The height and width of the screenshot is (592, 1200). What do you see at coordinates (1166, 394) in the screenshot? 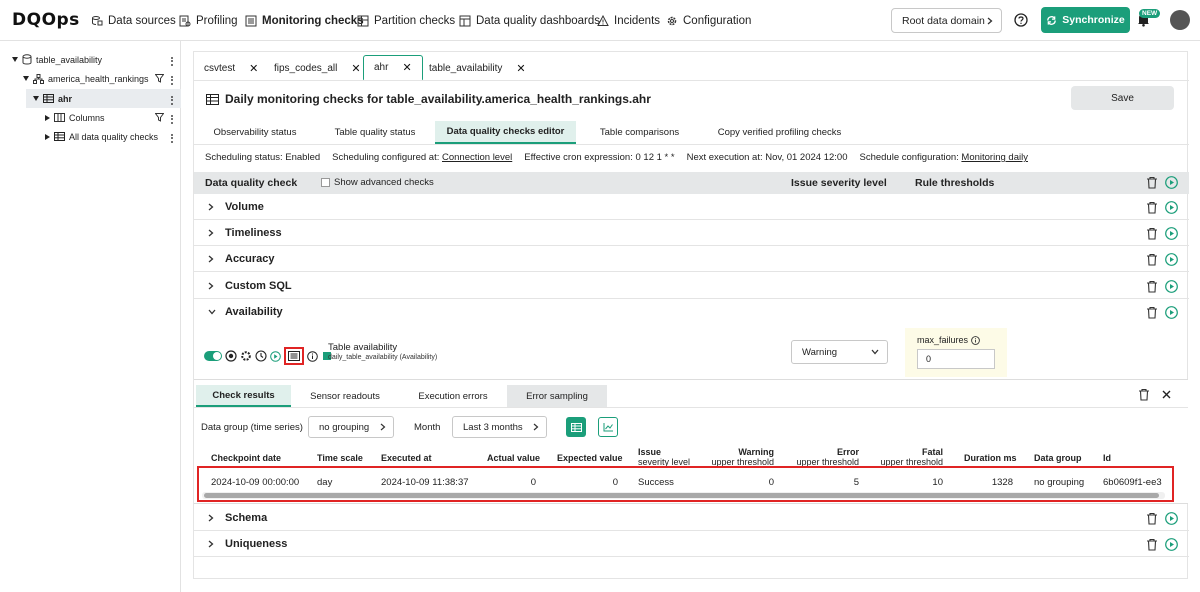
I see `close-icon` at bounding box center [1166, 394].